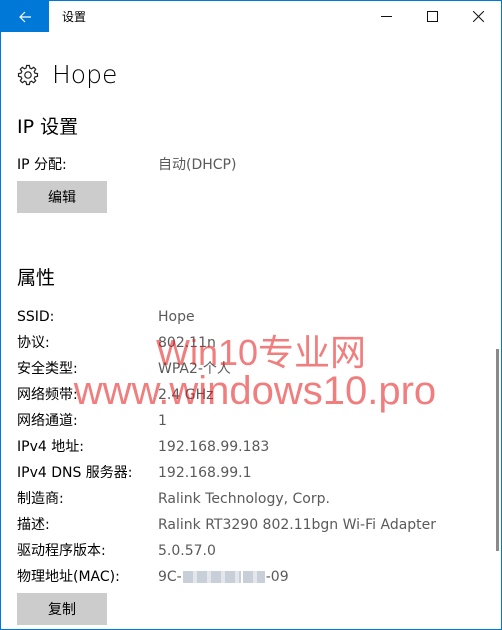 The width and height of the screenshot is (502, 630). I want to click on property-row-security-type: 安全类型: WPA2-个人, so click(124, 369).